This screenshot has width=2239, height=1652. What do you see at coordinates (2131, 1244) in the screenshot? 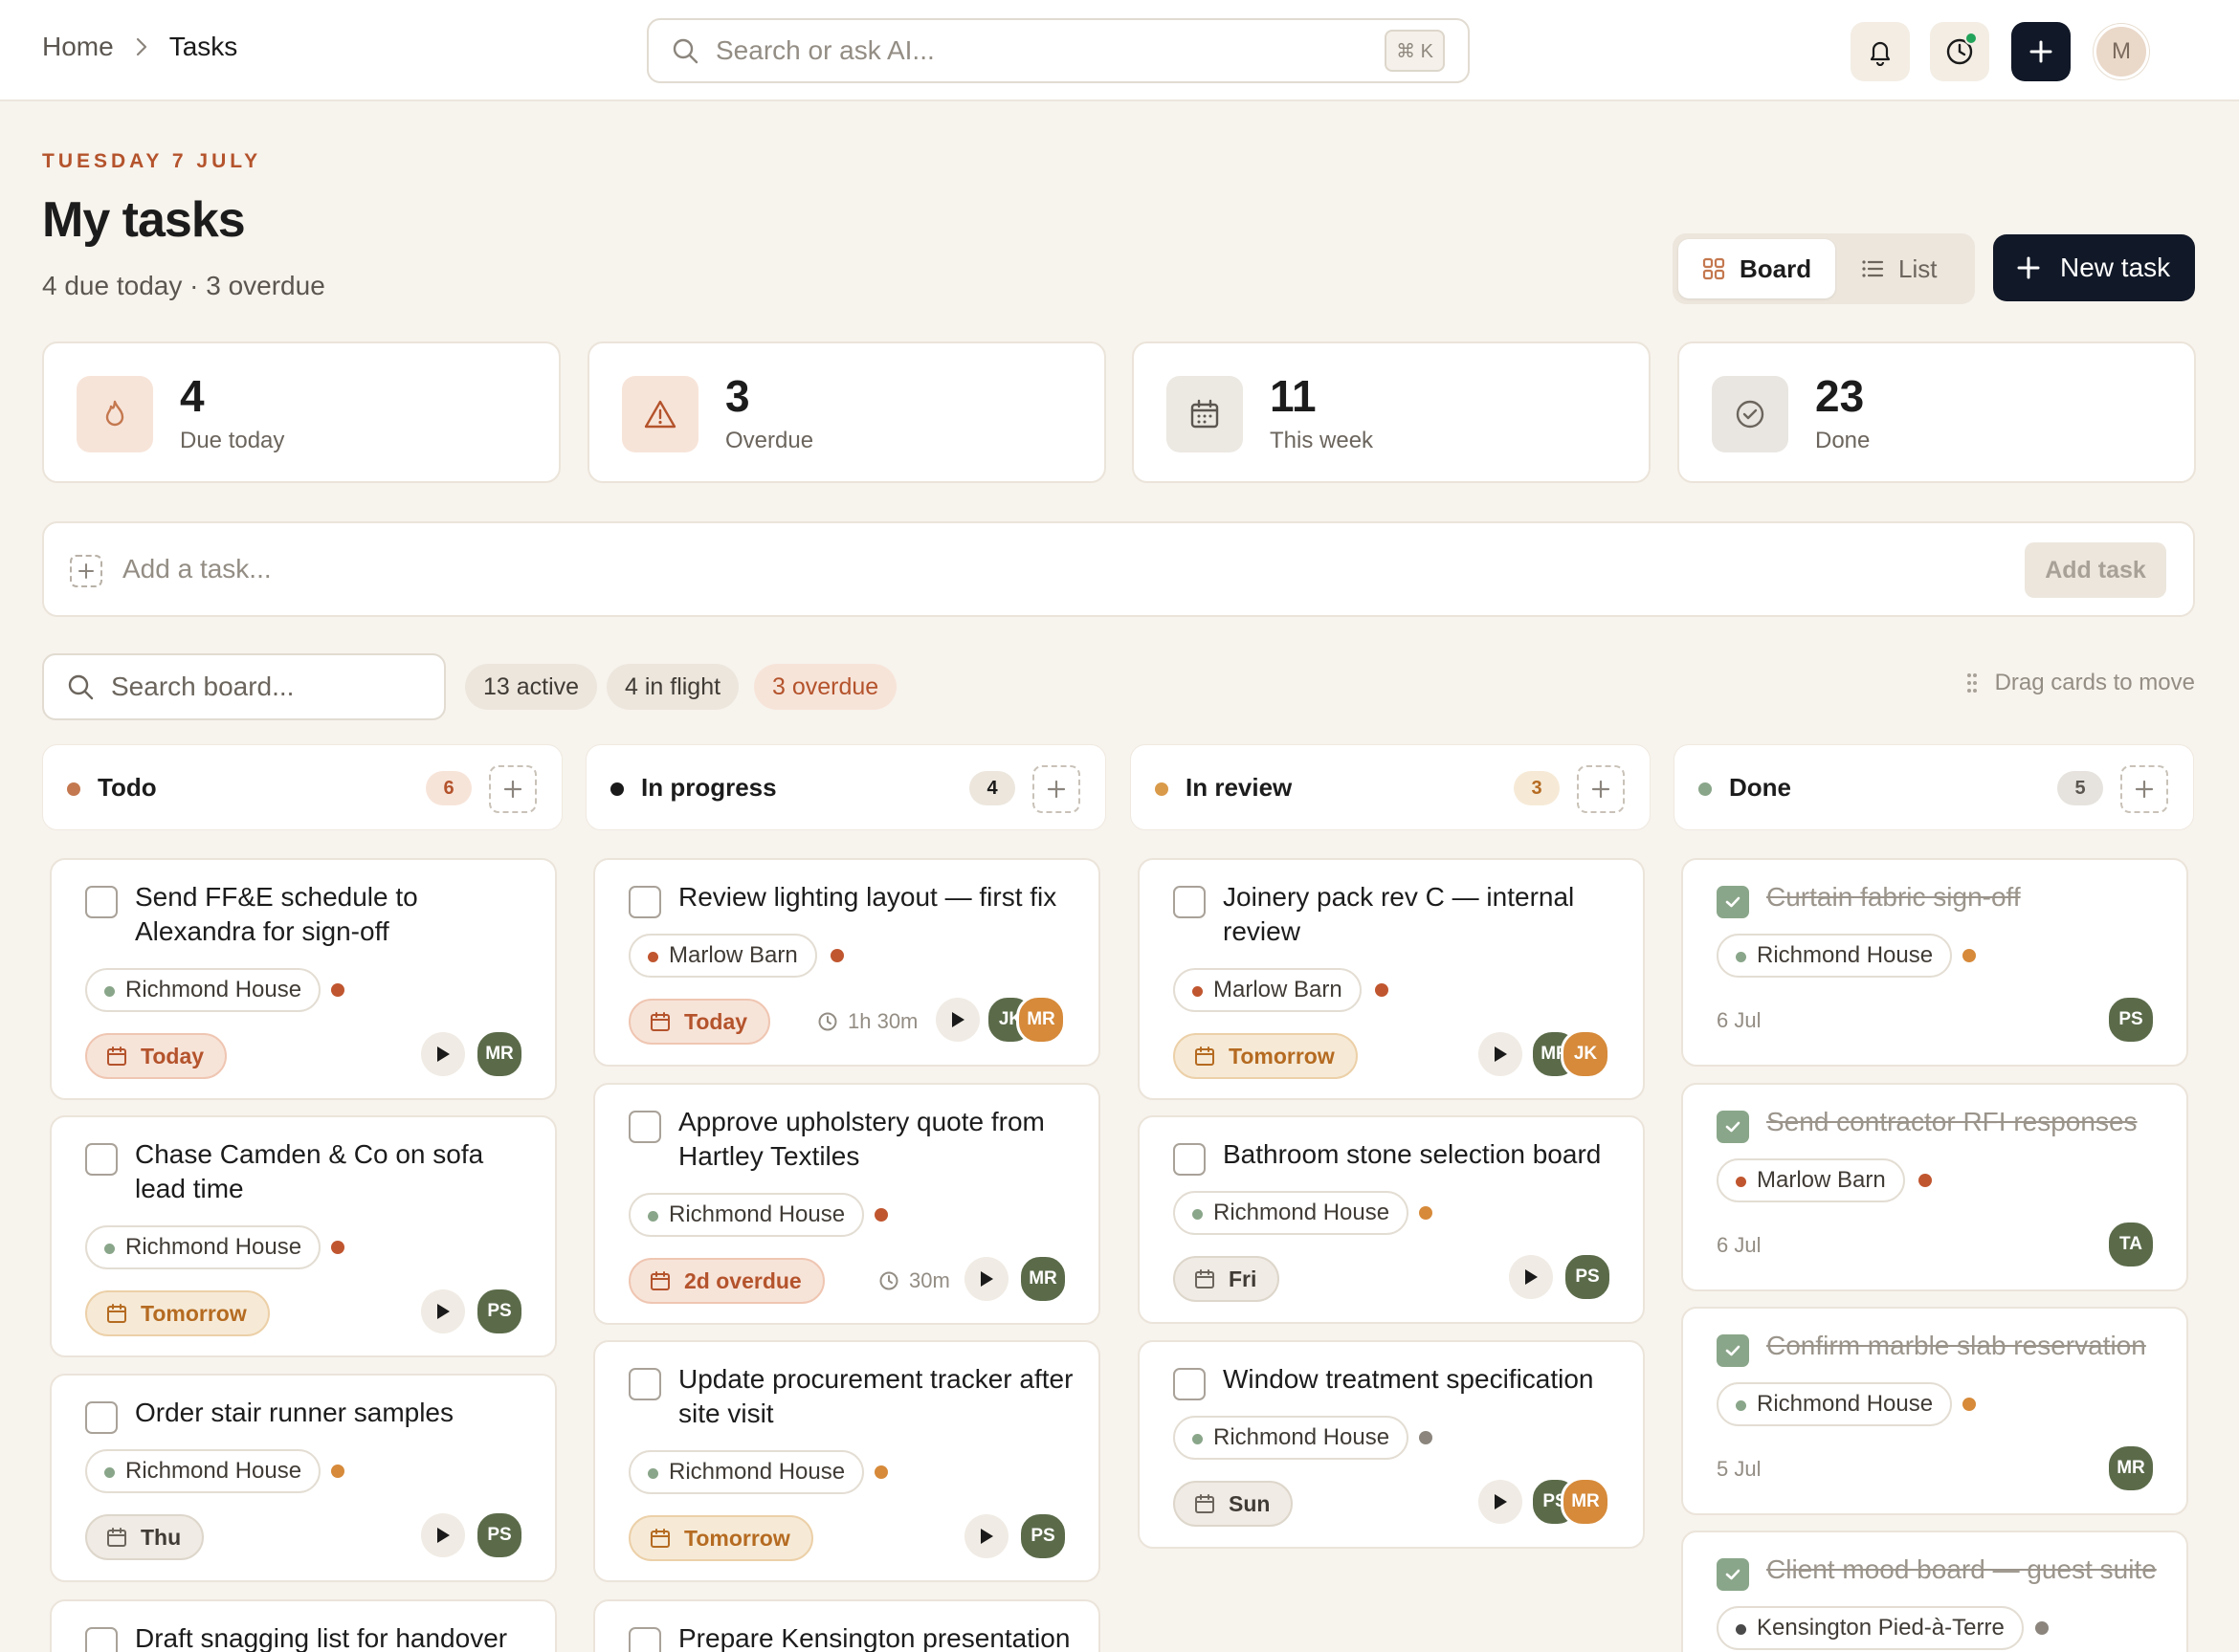
I see `assignee-avatar: TA` at bounding box center [2131, 1244].